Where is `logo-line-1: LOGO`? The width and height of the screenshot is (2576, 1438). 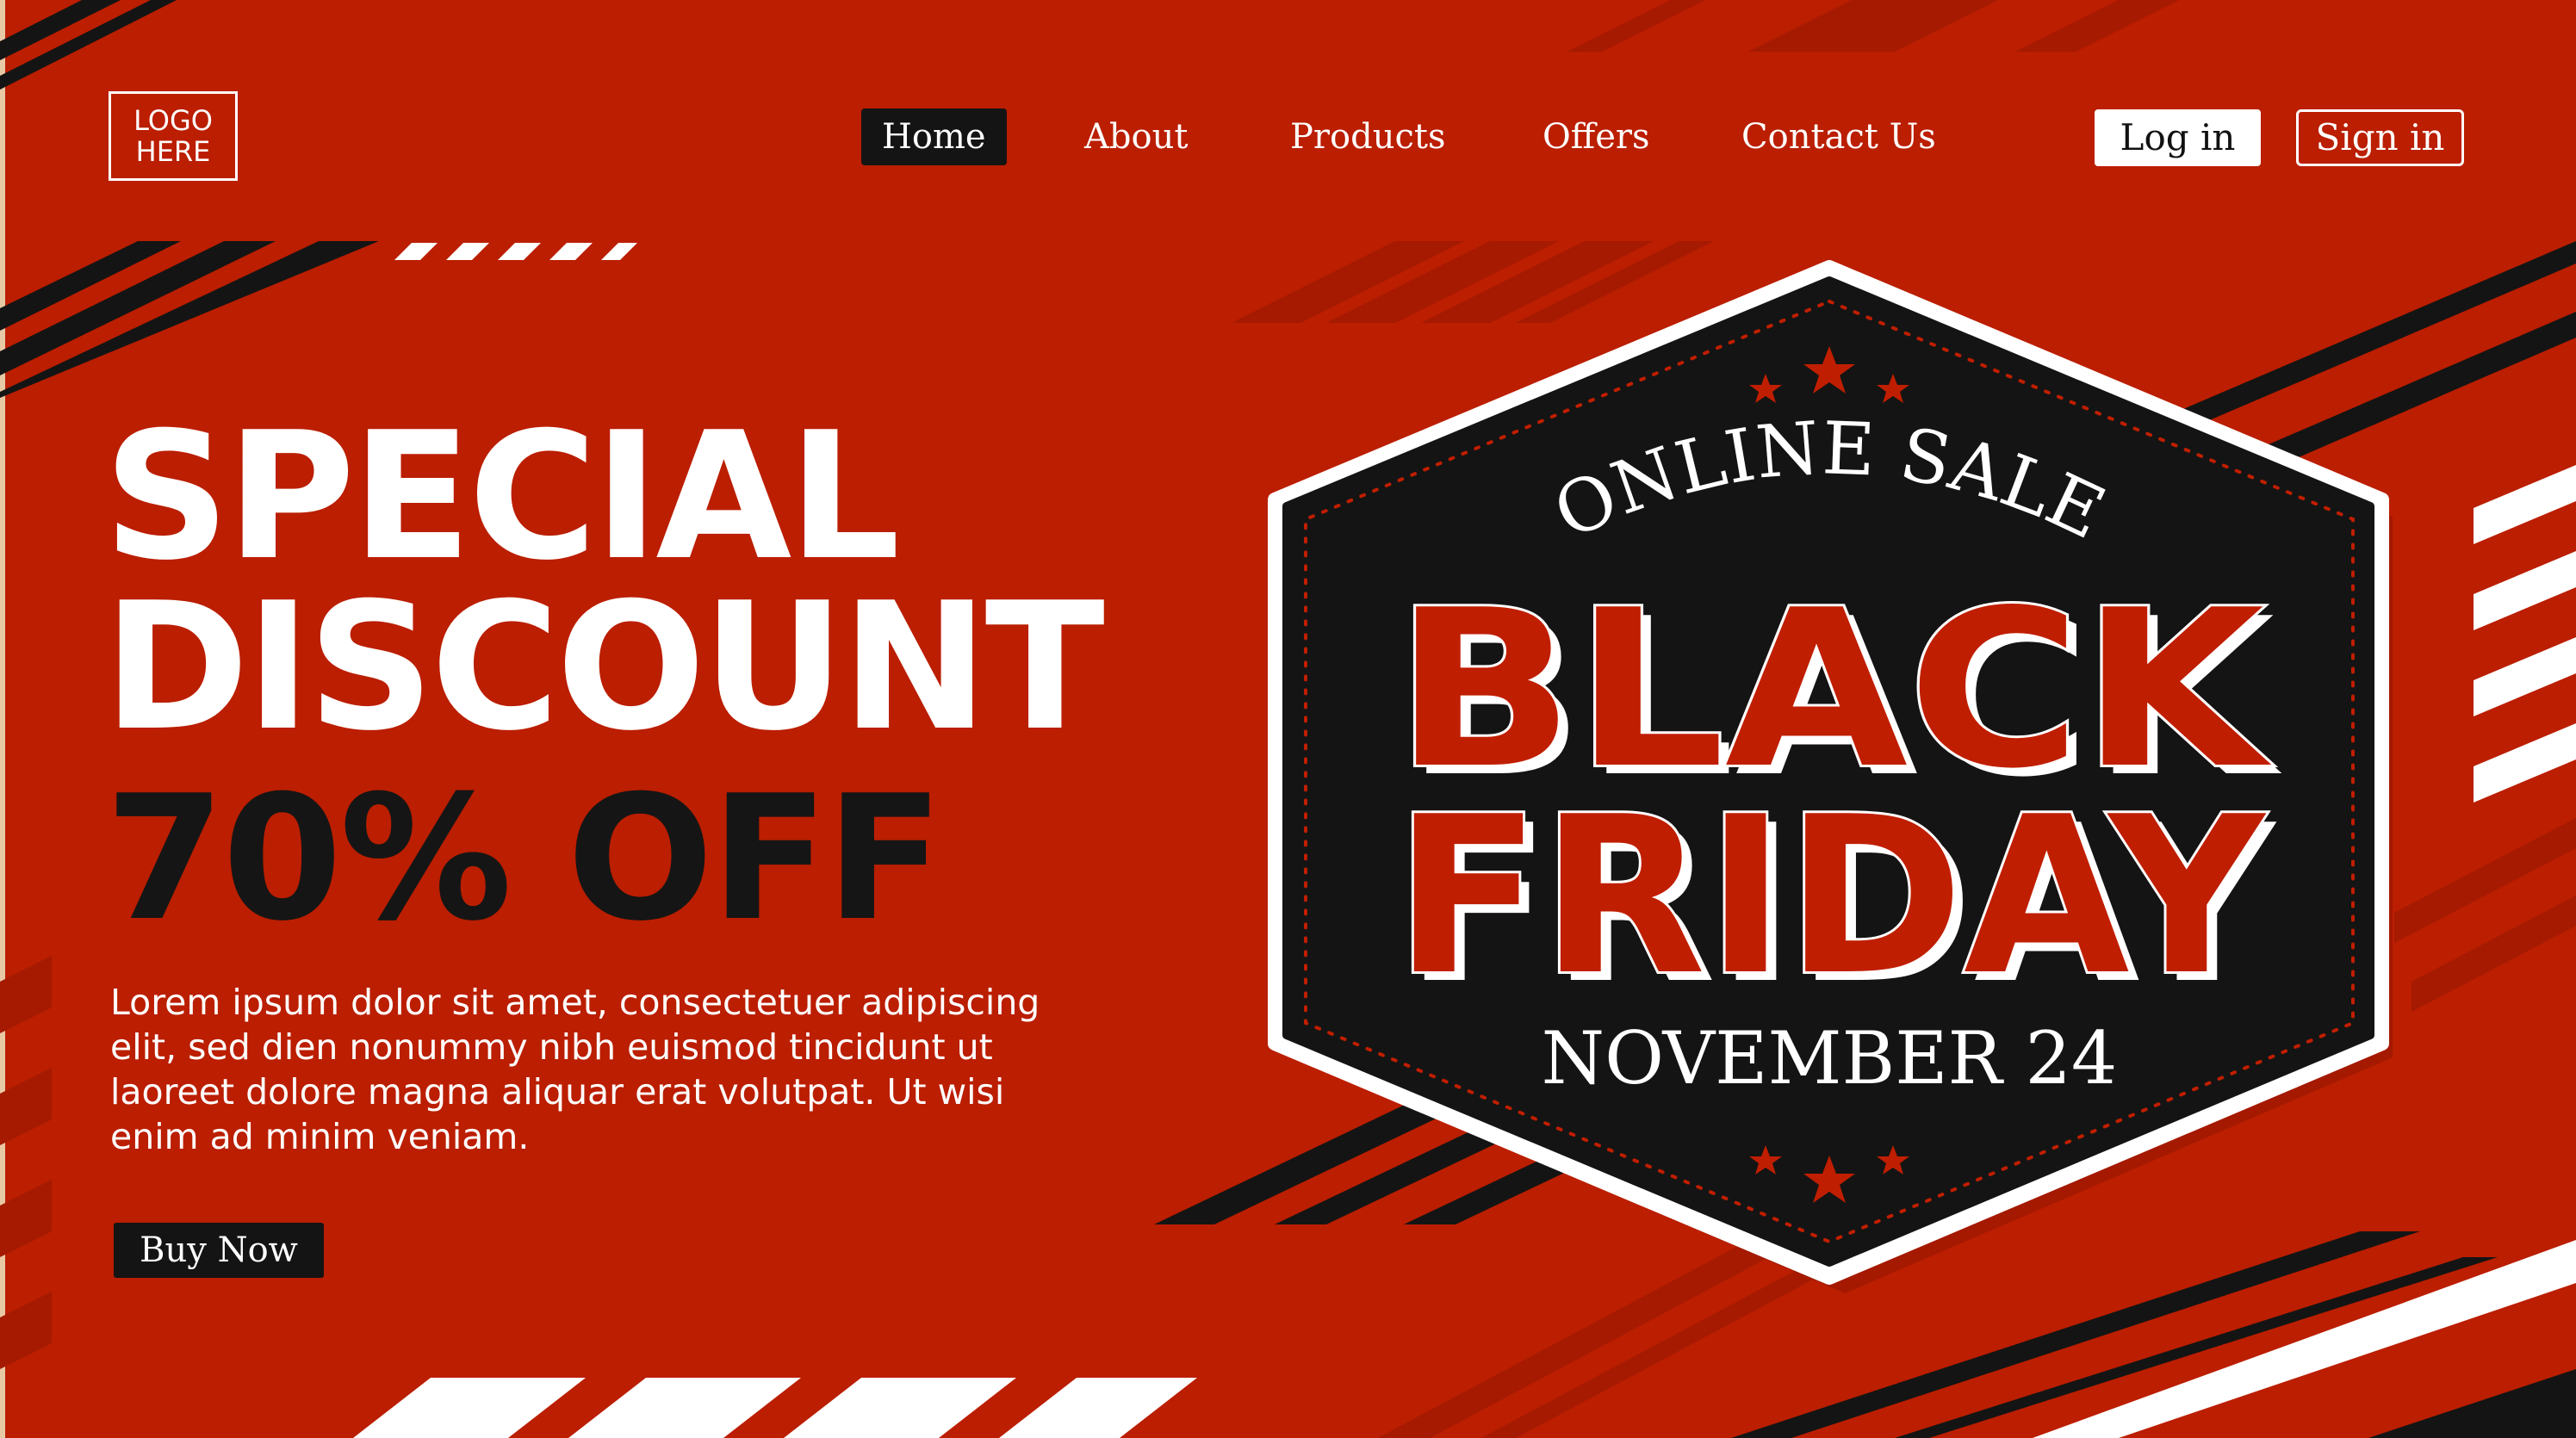
logo-line-1: LOGO is located at coordinates (173, 121).